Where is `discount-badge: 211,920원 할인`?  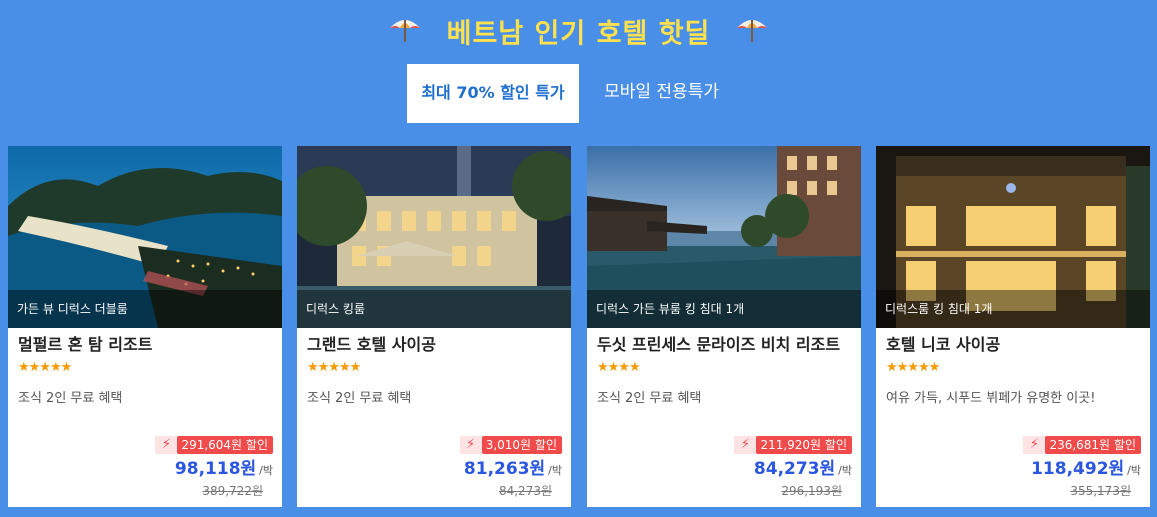 discount-badge: 211,920원 할인 is located at coordinates (804, 445).